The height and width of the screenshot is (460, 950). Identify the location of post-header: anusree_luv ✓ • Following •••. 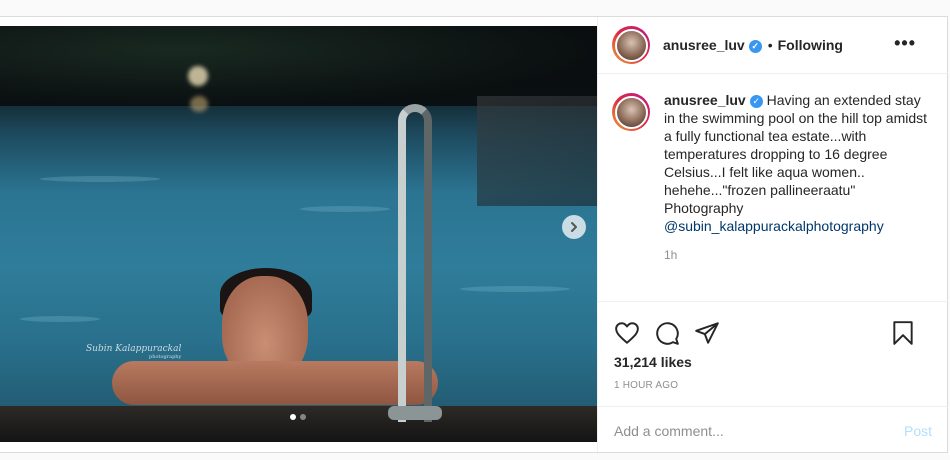
(773, 45).